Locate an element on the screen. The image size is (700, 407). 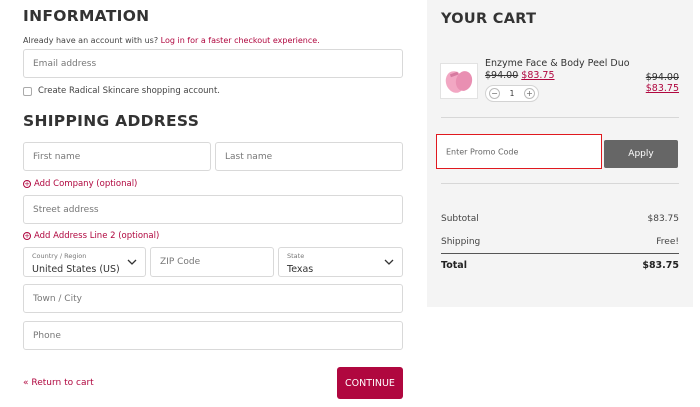
country-label: Country / Region is located at coordinates (59, 256).